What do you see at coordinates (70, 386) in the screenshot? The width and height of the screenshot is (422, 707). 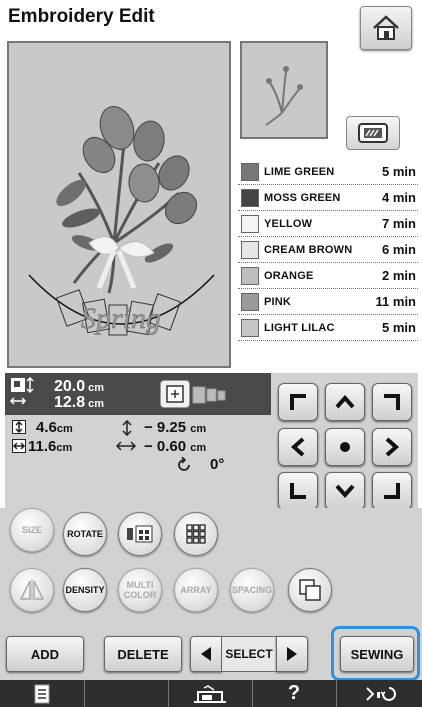 I see `pattern-height-value: 20.0` at bounding box center [70, 386].